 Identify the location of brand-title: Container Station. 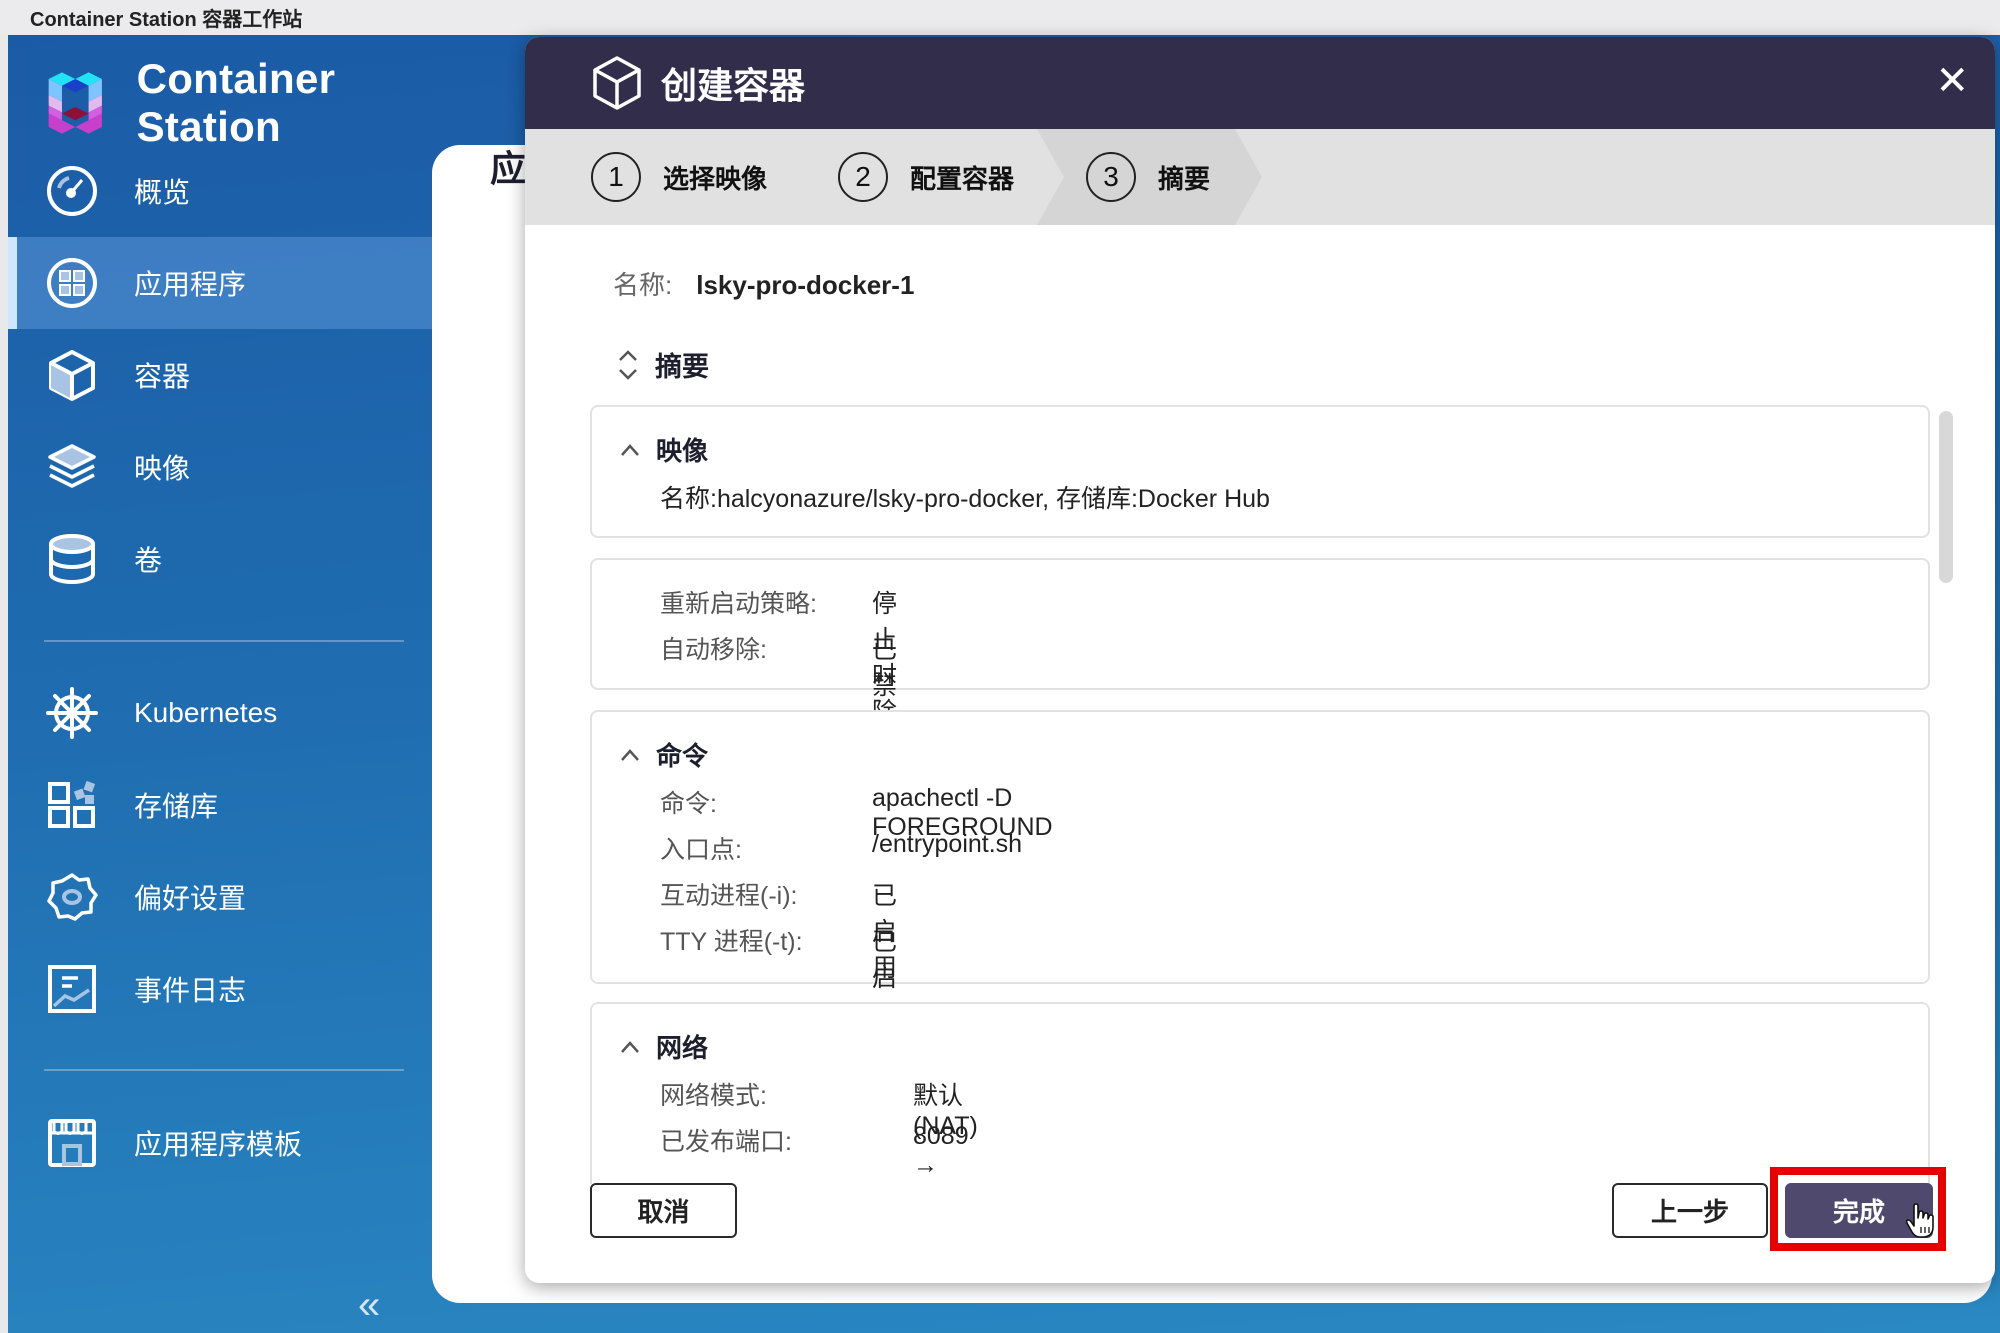
(236, 102).